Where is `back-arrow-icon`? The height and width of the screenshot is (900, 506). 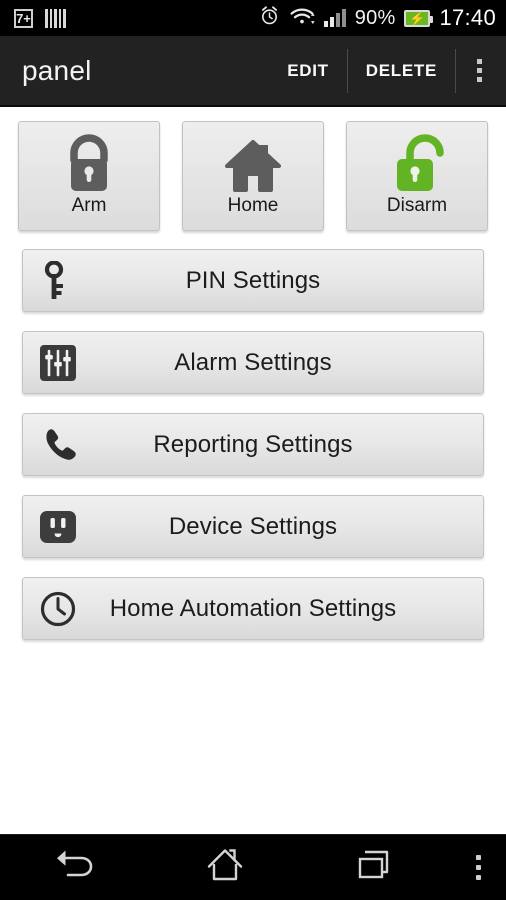 back-arrow-icon is located at coordinates (75, 867).